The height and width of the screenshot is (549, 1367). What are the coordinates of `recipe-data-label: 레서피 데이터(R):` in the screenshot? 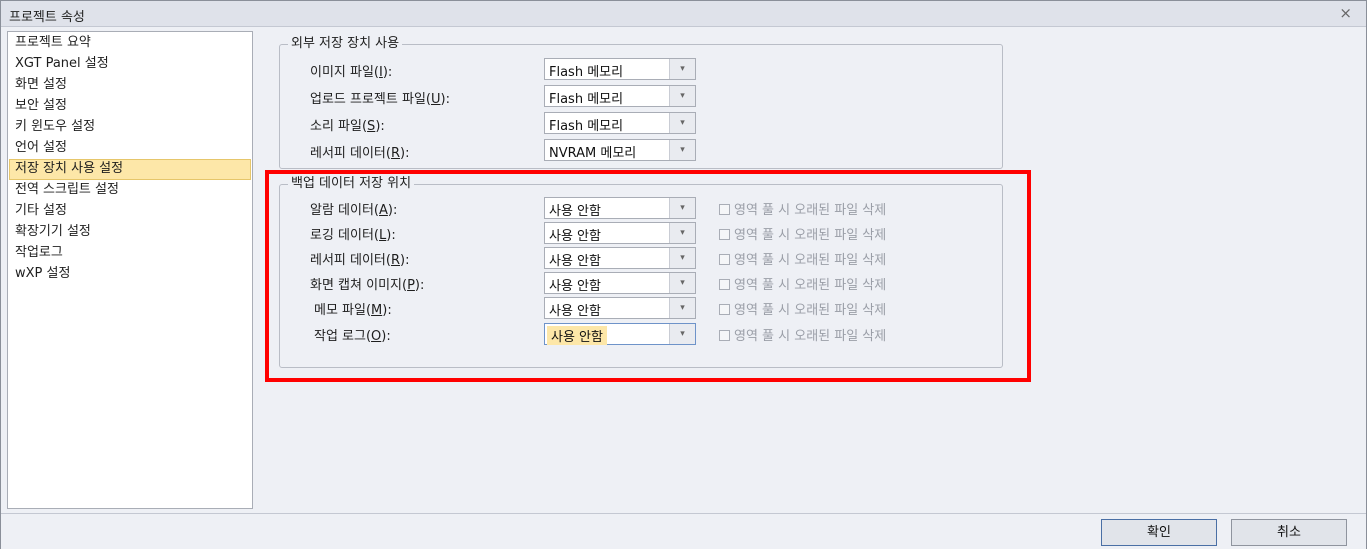 It's located at (360, 153).